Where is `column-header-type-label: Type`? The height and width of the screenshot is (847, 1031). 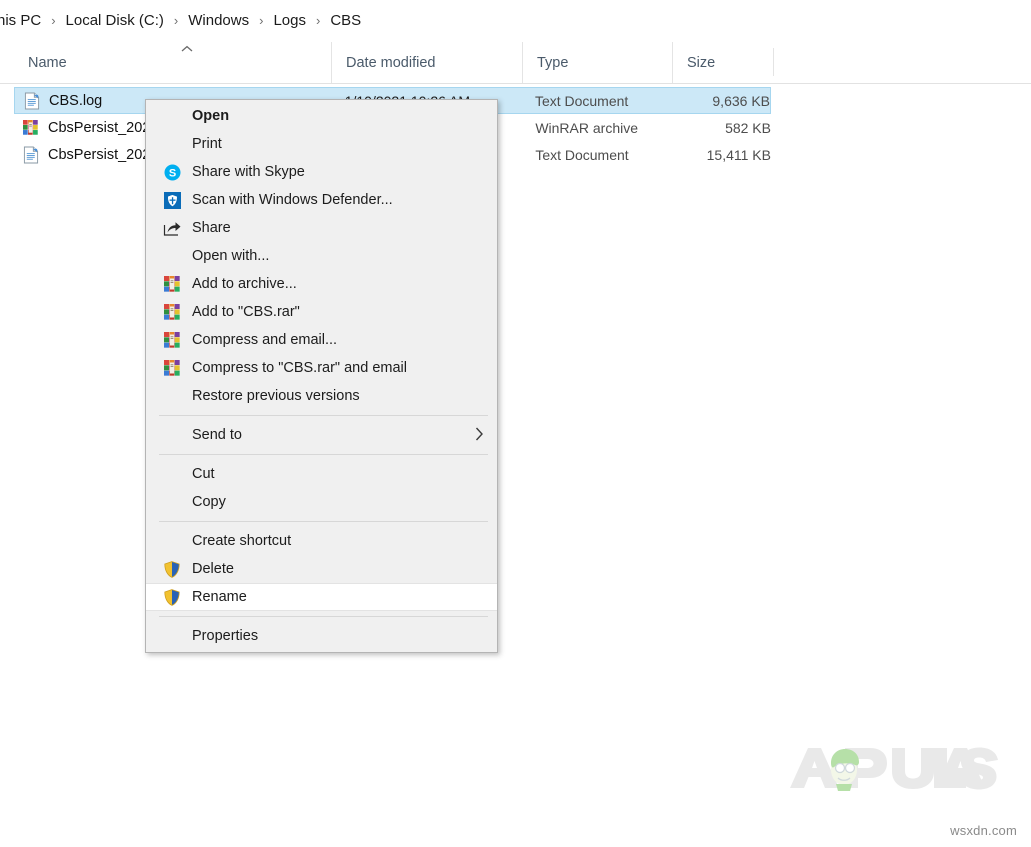 column-header-type-label: Type is located at coordinates (553, 62).